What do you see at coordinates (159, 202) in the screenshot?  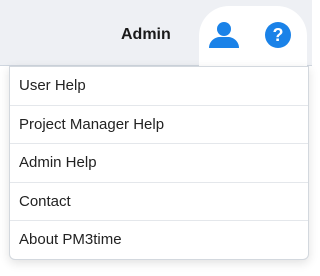 I see `menu-item-contact: Contact` at bounding box center [159, 202].